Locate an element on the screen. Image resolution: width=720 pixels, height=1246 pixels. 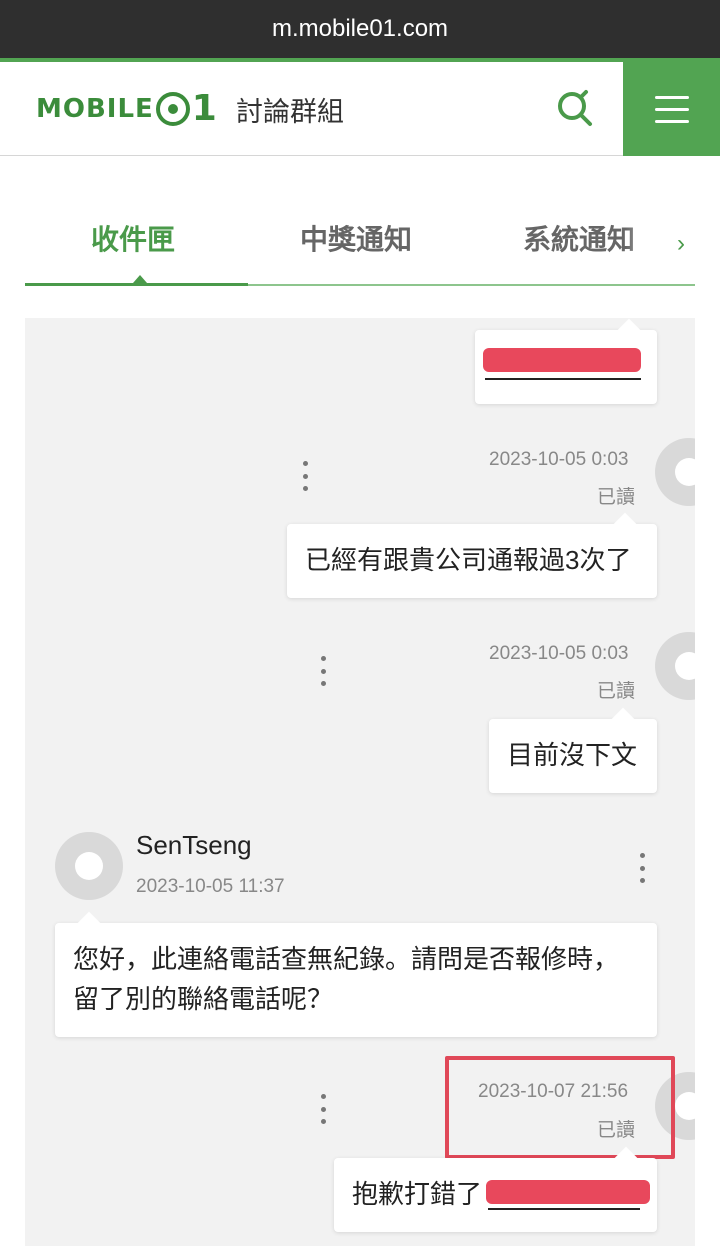
tab-prize-notice: 中獎通知 is located at coordinates (356, 238).